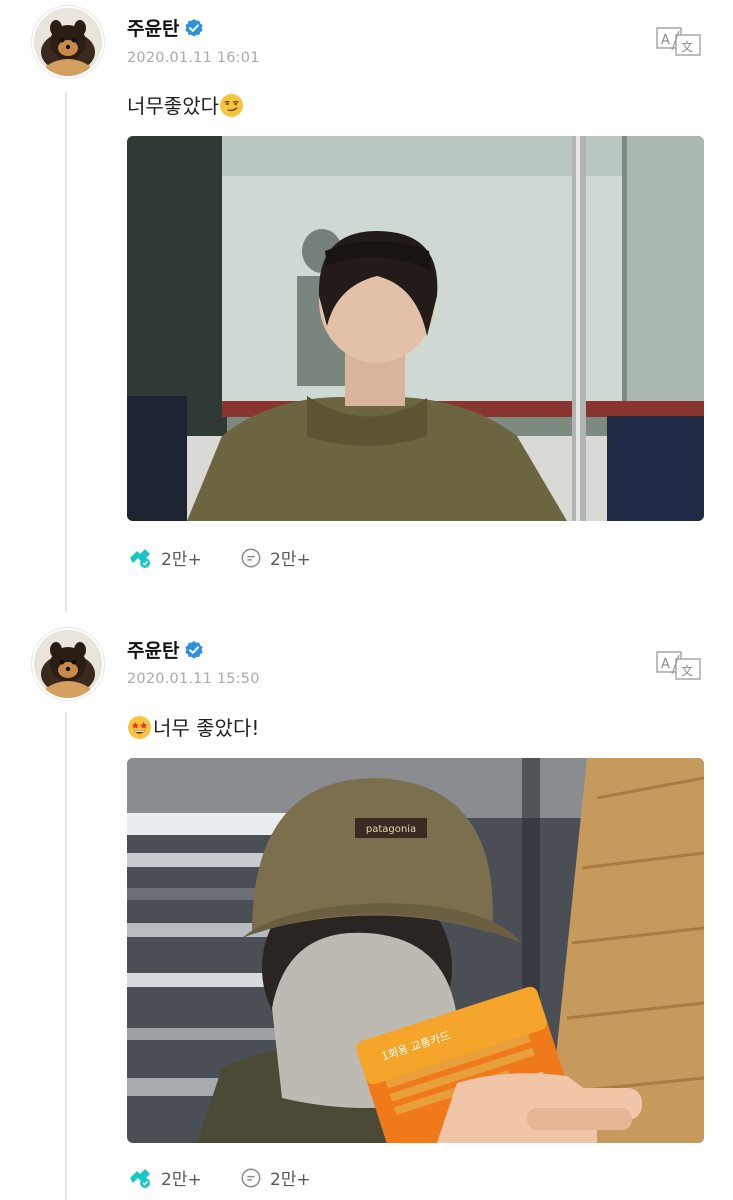  I want to click on timestamp: 2020.01.11 16:01, so click(193, 58).